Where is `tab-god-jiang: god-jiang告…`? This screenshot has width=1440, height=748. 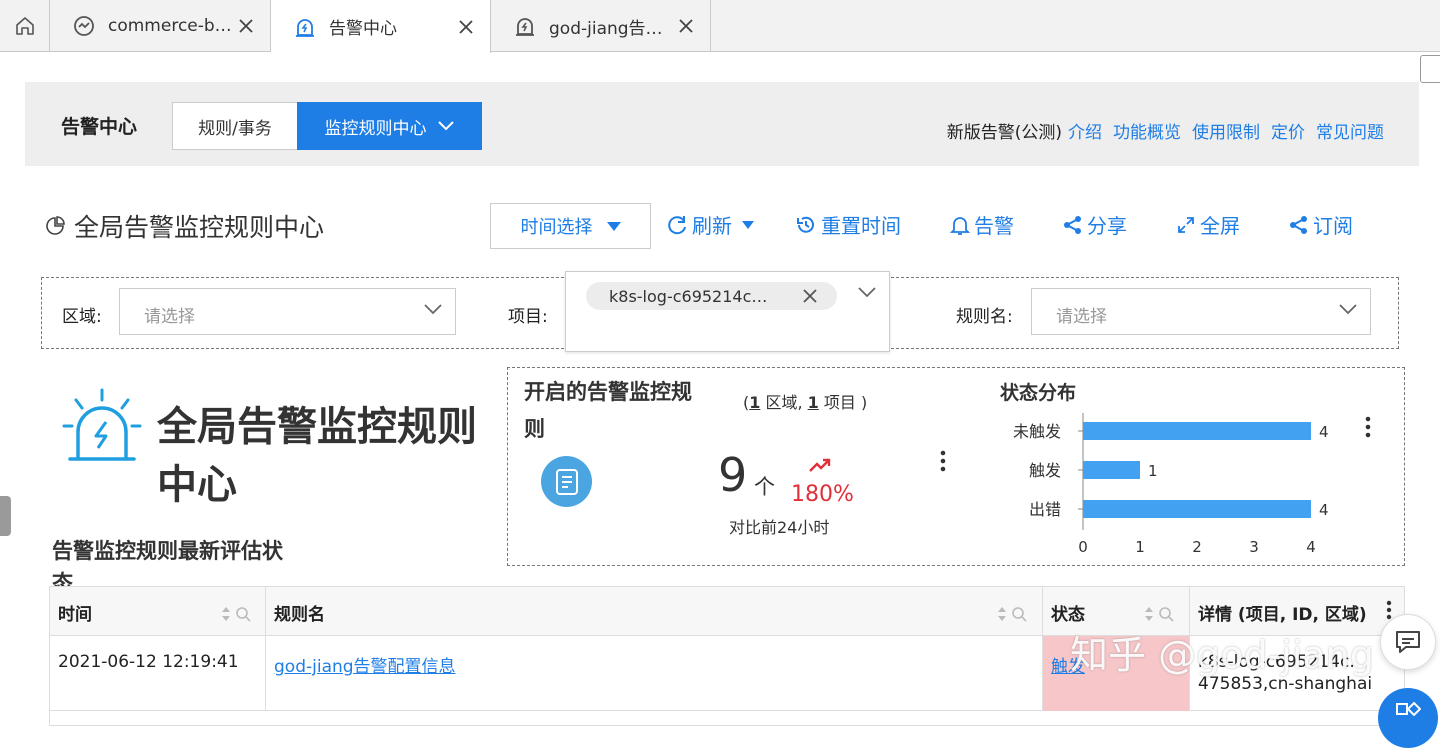 tab-god-jiang: god-jiang告… is located at coordinates (601, 26).